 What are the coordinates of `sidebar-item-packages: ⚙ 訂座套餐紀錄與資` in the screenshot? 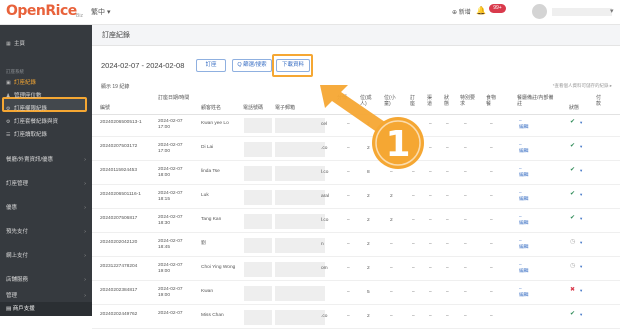 It's located at (46, 122).